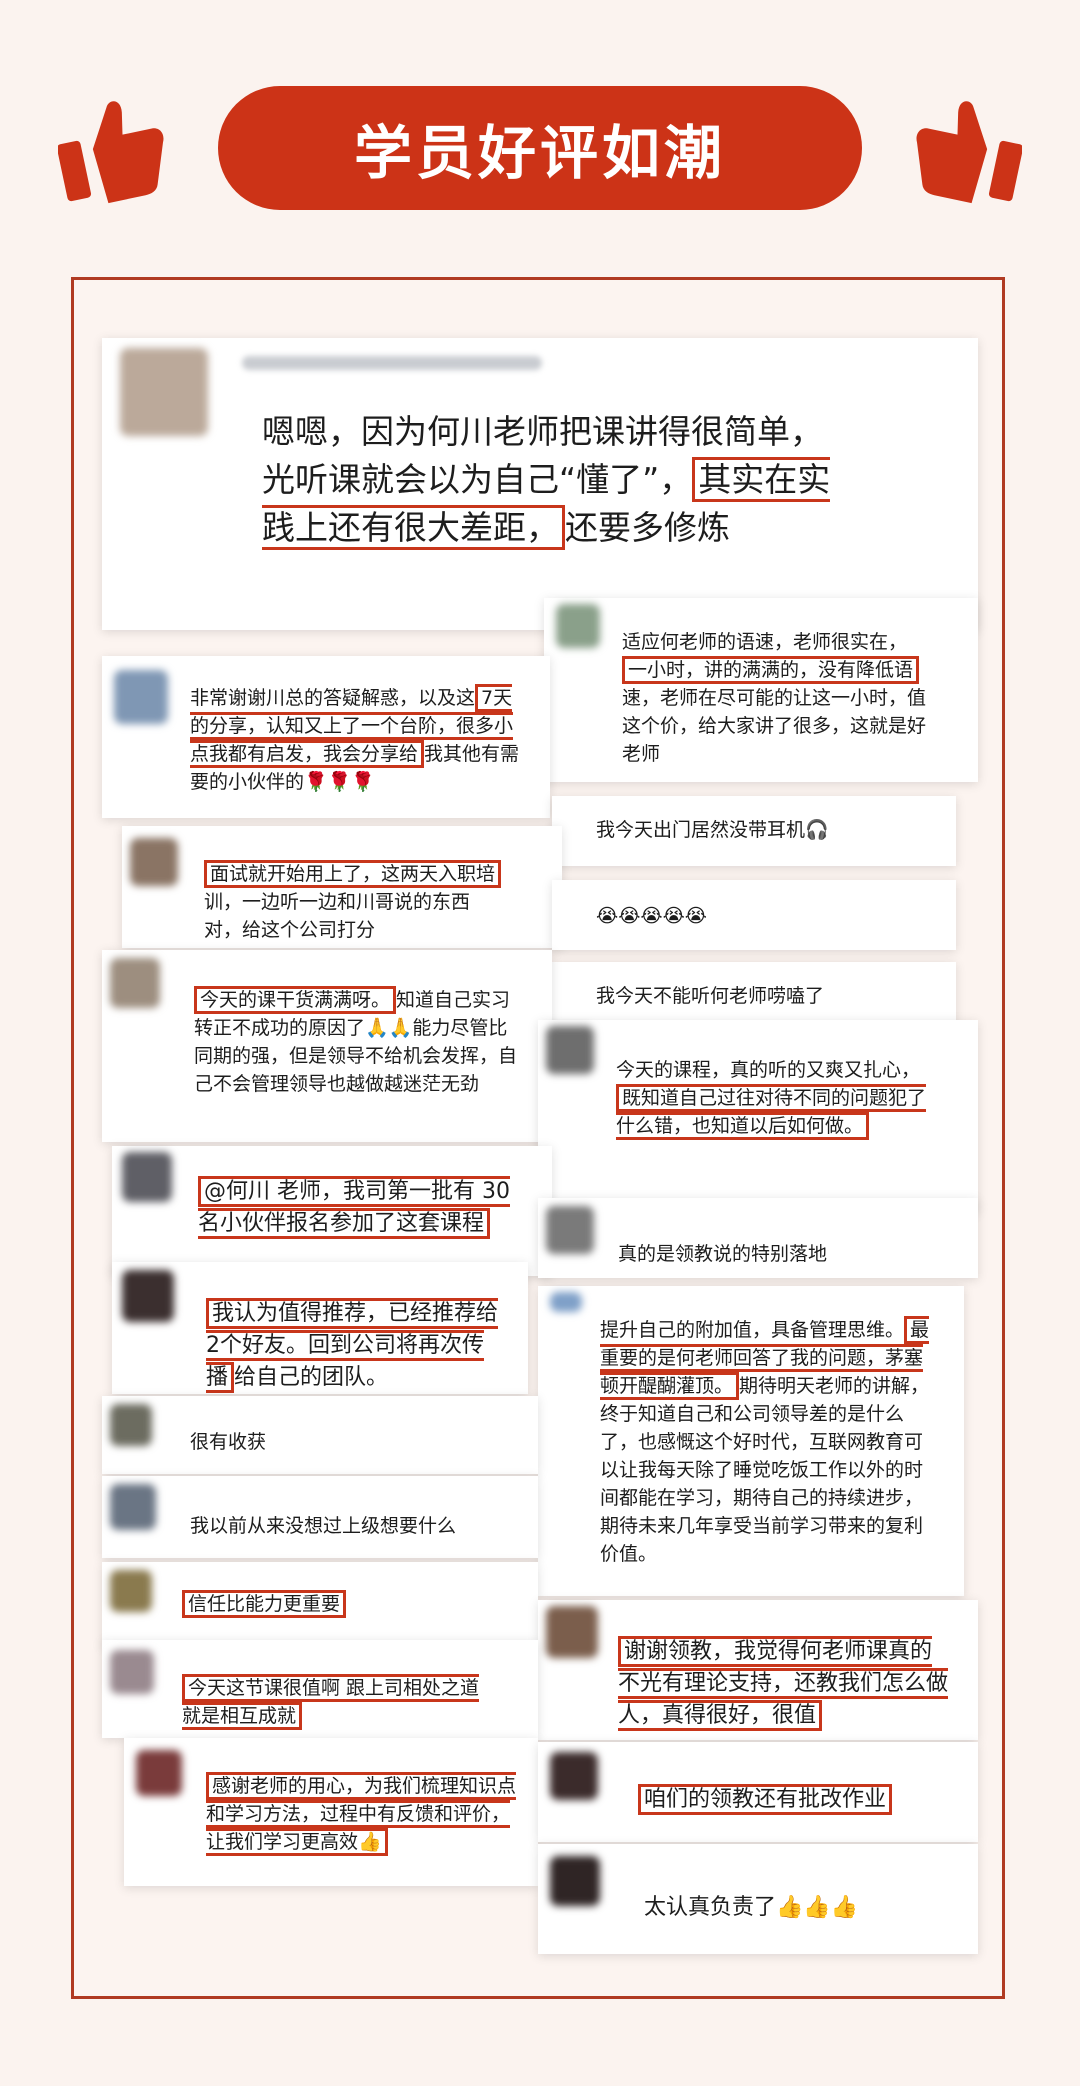  I want to click on review-card-5: 面试就开始用上了，这两天入职培训，一边听一边和川哥说的东西对，给这个公司打分, so click(342, 887).